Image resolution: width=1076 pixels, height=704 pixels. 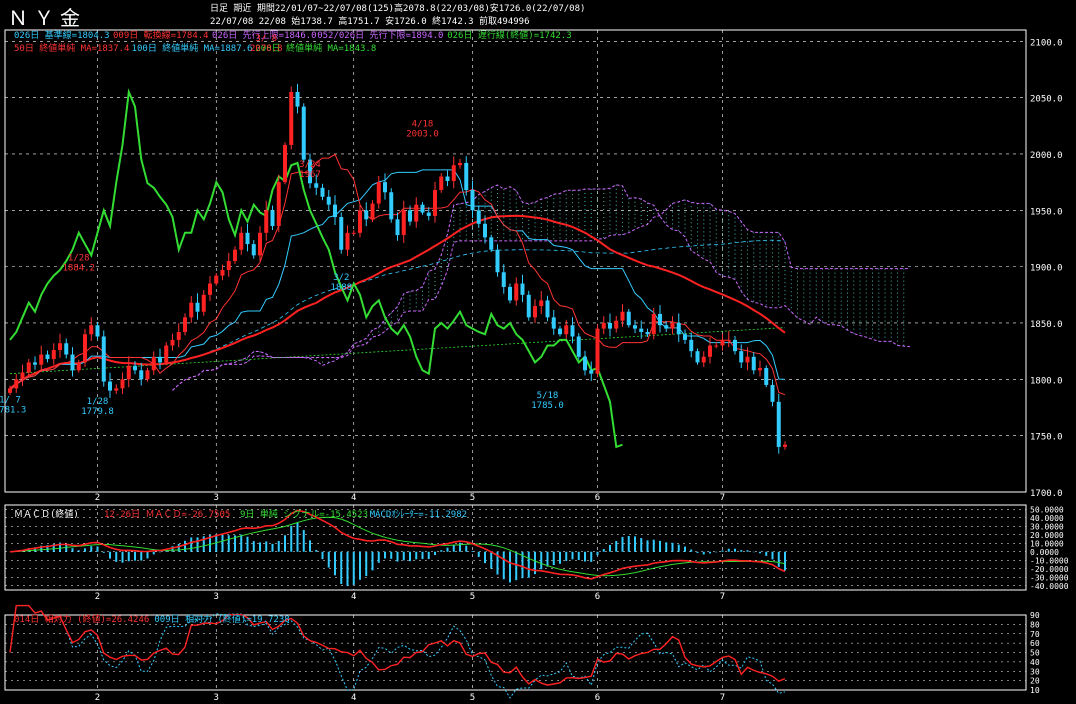 I want to click on legend-item: 100日 終値単純 MA=1887.6, so click(x=192, y=48).